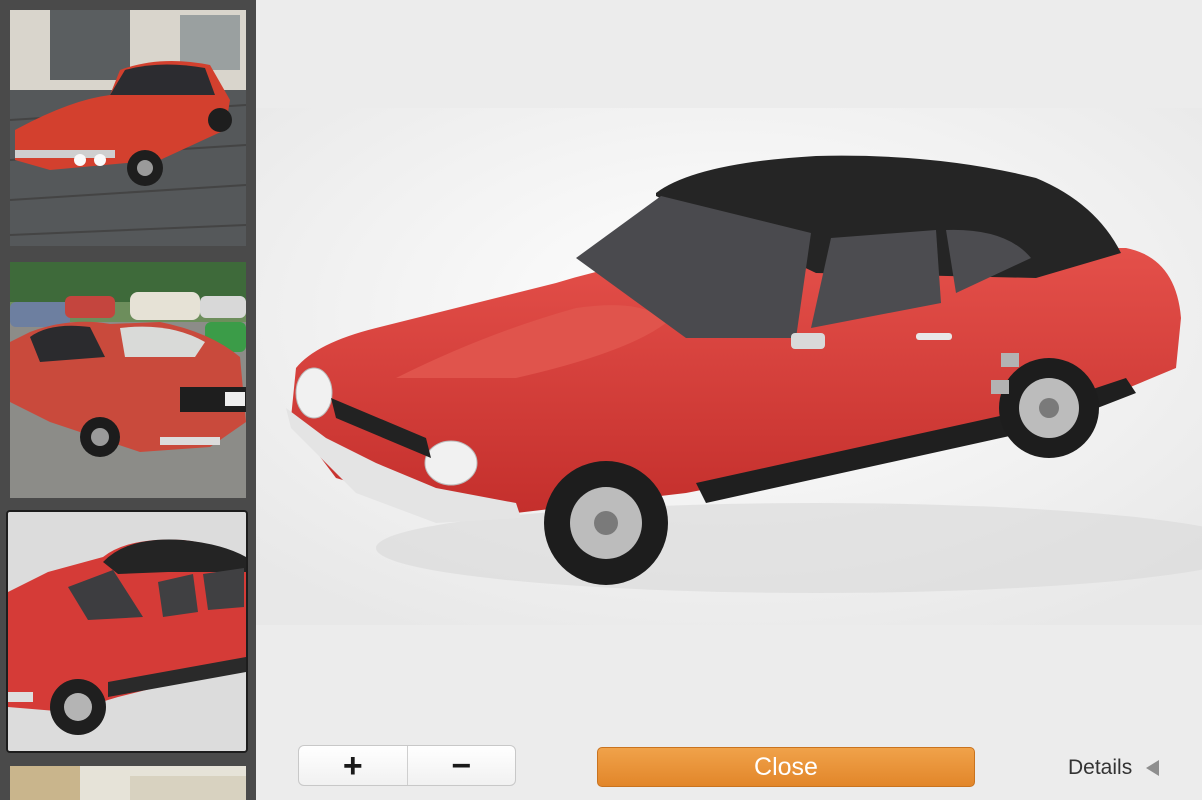  I want to click on disclosure-triangle-icon, so click(1153, 768).